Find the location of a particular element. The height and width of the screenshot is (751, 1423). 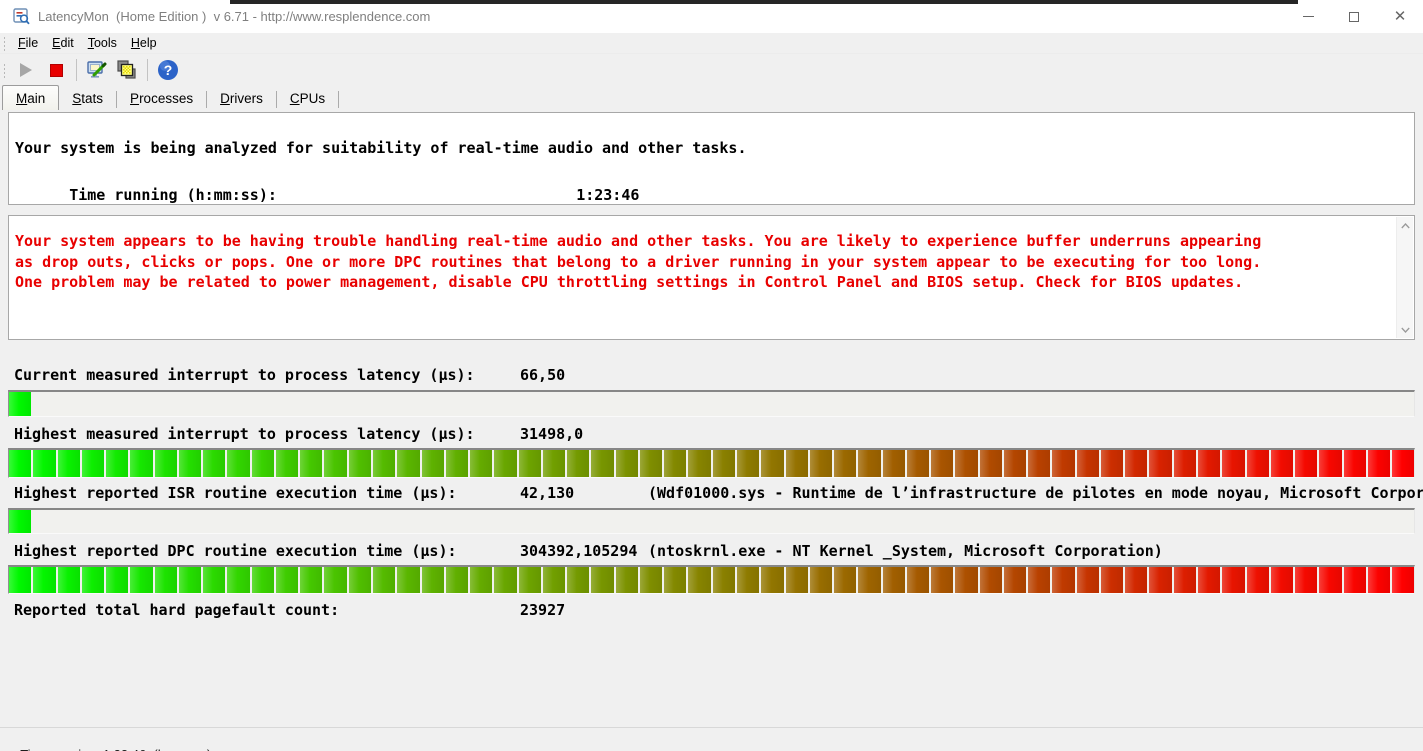

analyze-system-button is located at coordinates (97, 70).